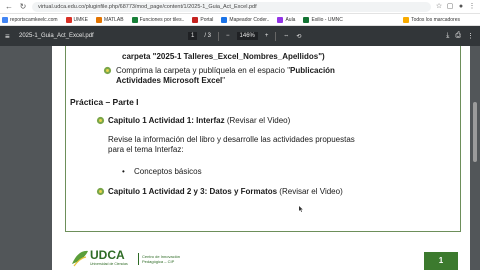 This screenshot has width=480, height=270. What do you see at coordinates (158, 261) in the screenshot?
I see `logo-cip-2: Pedagógica – CIP` at bounding box center [158, 261].